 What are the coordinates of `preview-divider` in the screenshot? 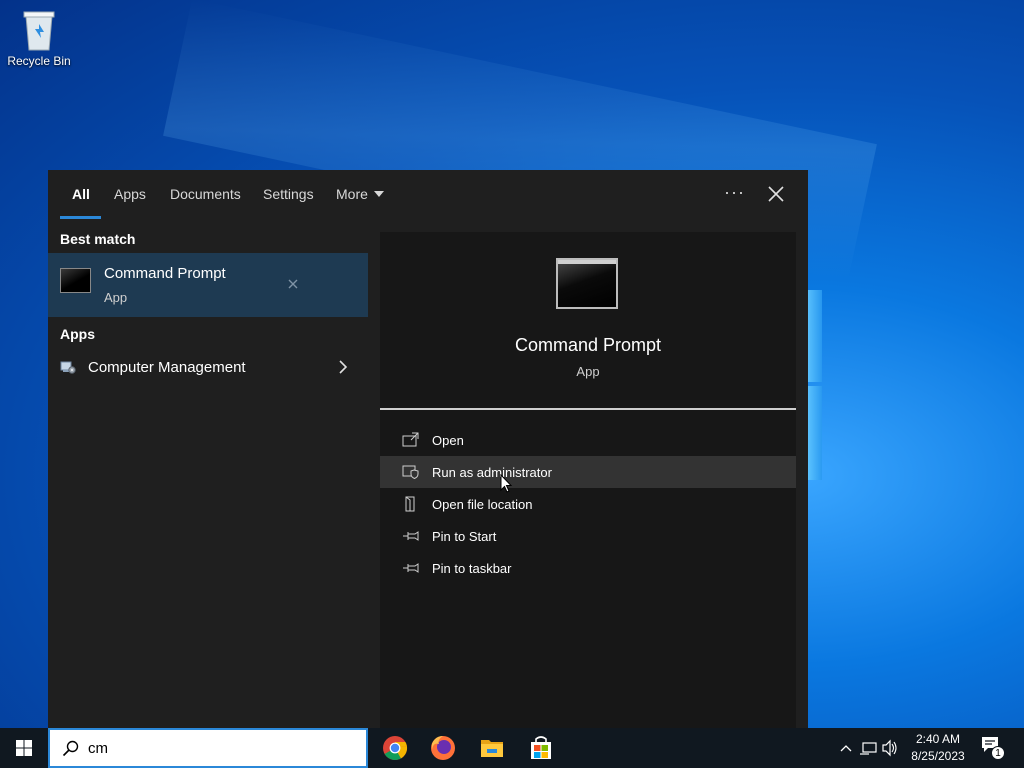 It's located at (588, 409).